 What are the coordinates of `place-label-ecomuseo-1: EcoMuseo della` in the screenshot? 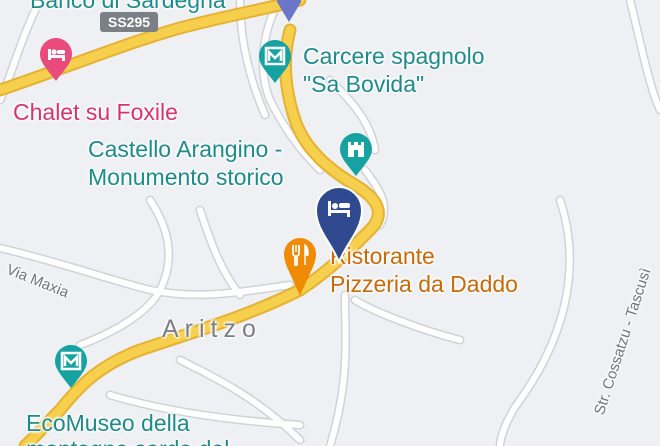 It's located at (108, 423).